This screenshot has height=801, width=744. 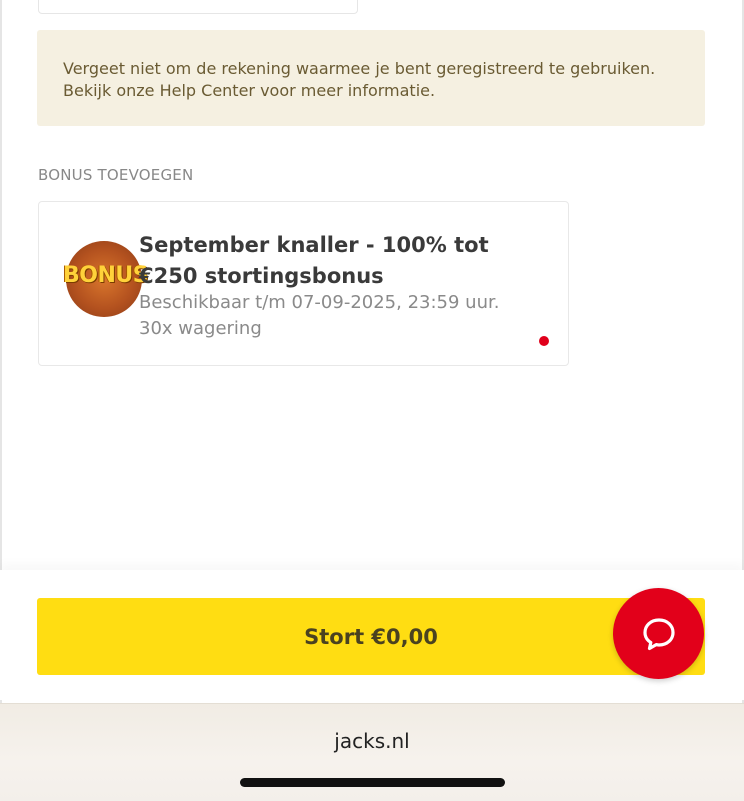 I want to click on chat-bubble-icon, so click(x=658, y=633).